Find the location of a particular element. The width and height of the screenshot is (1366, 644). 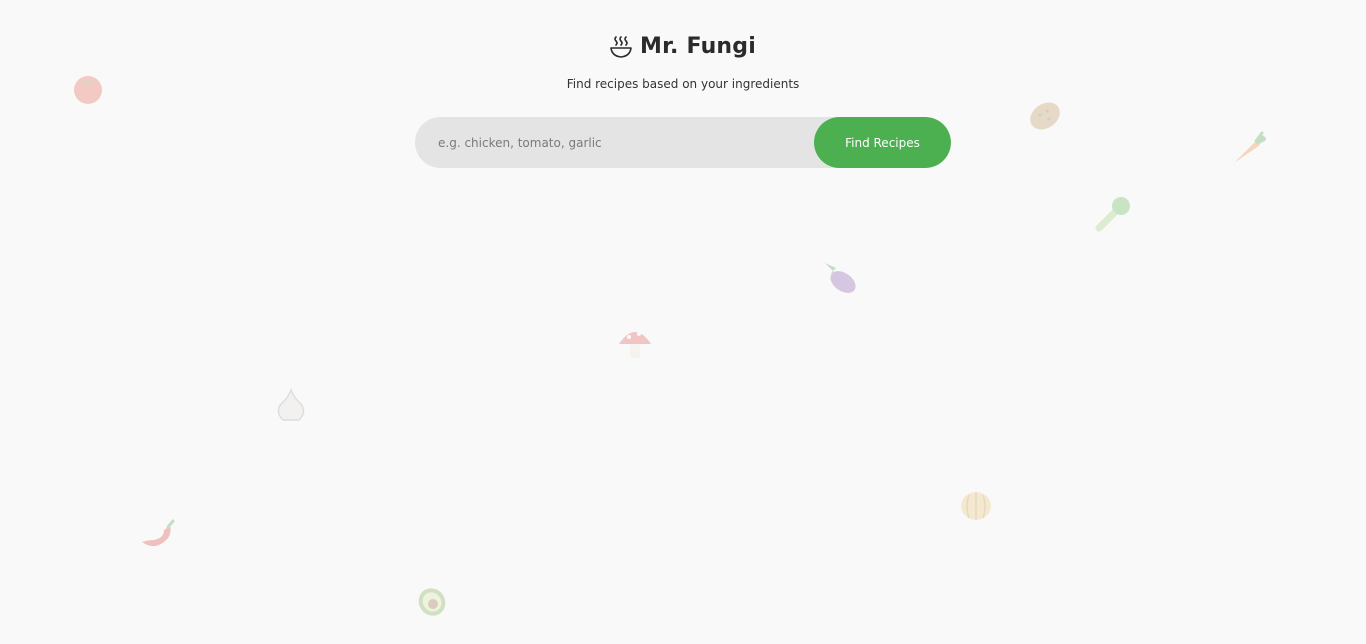

steaming-bowl-icon is located at coordinates (621, 47).